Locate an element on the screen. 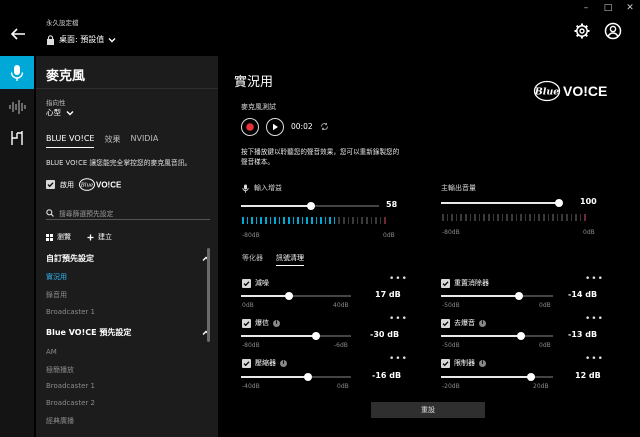  preset-item: 經典廣播 is located at coordinates (60, 421).